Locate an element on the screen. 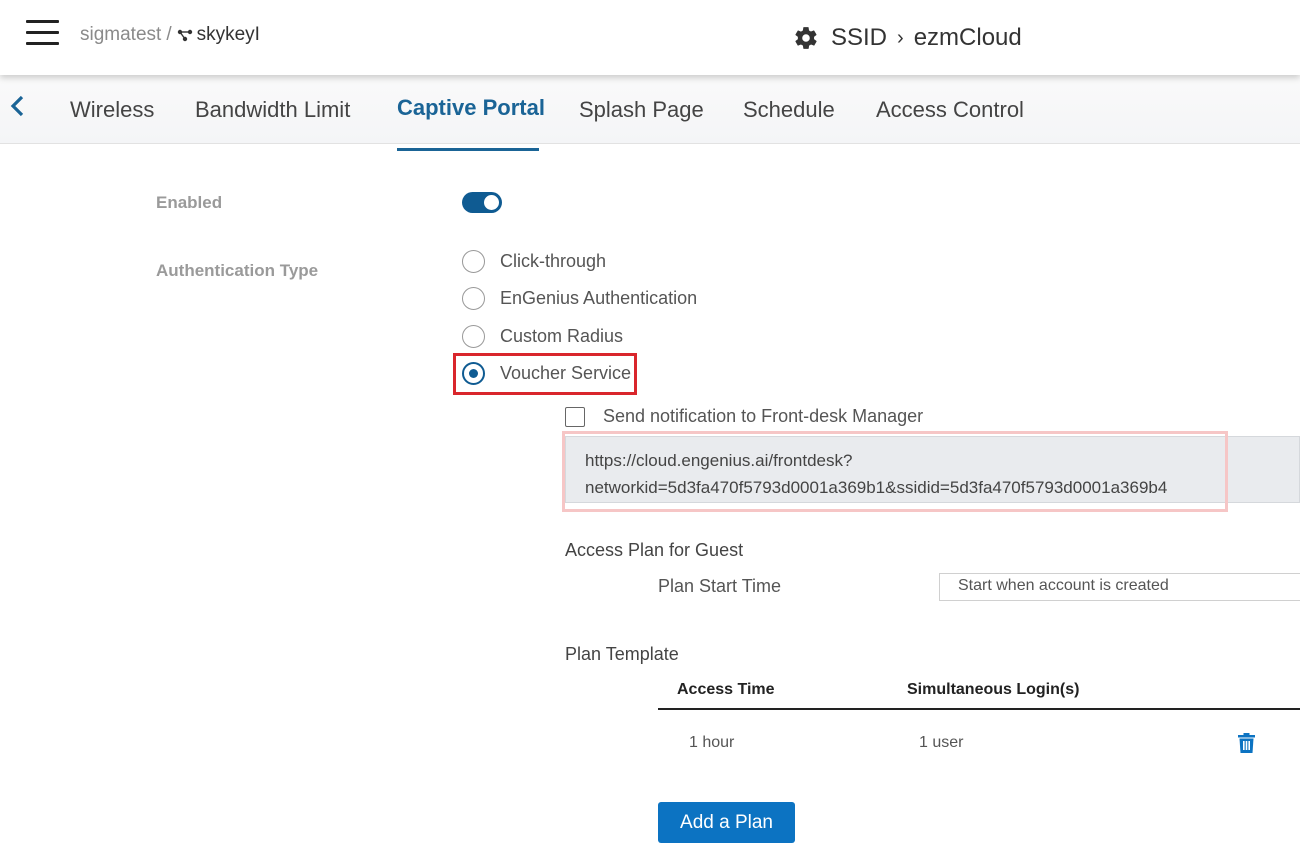  active-tab-indicator is located at coordinates (468, 149).